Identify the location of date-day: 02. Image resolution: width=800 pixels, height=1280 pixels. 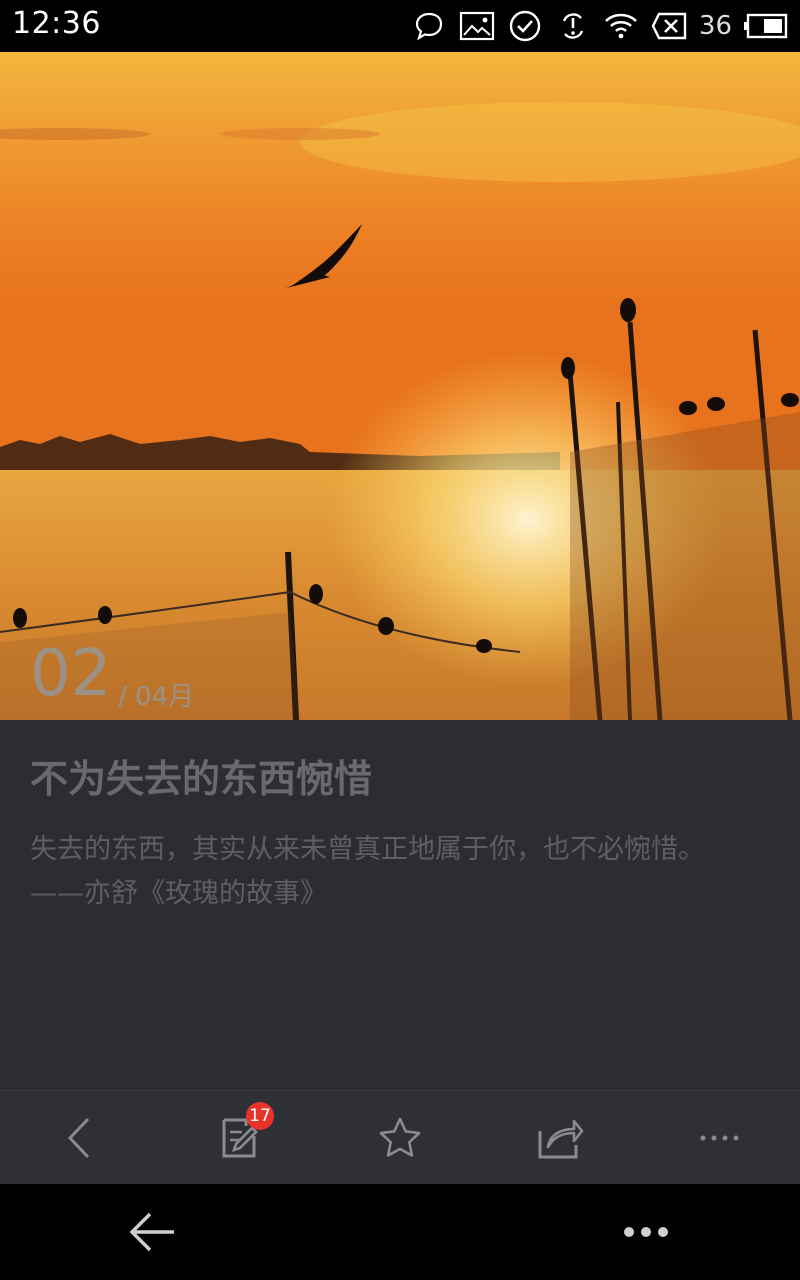
(71, 674).